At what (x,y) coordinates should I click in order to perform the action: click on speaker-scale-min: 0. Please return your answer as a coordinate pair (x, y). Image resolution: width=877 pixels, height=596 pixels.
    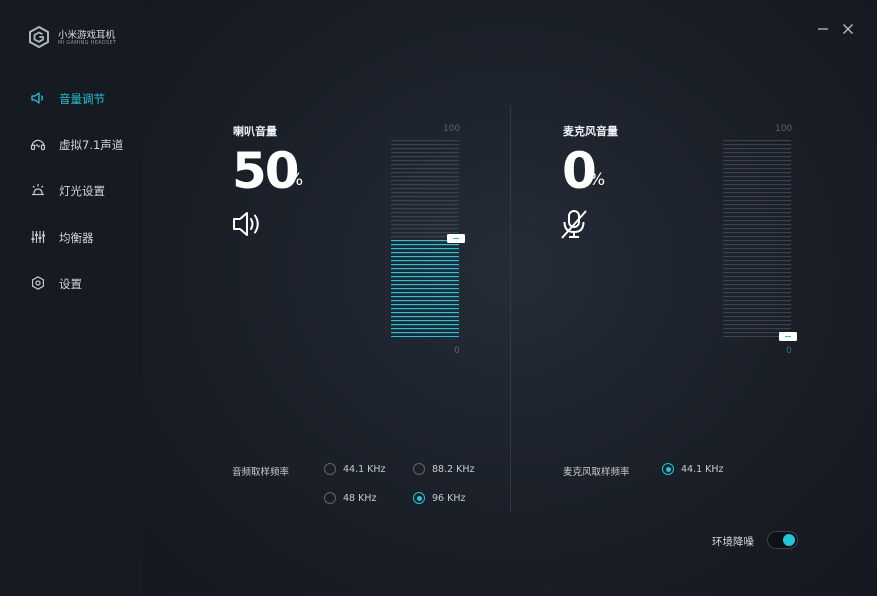
    Looking at the image, I should click on (457, 351).